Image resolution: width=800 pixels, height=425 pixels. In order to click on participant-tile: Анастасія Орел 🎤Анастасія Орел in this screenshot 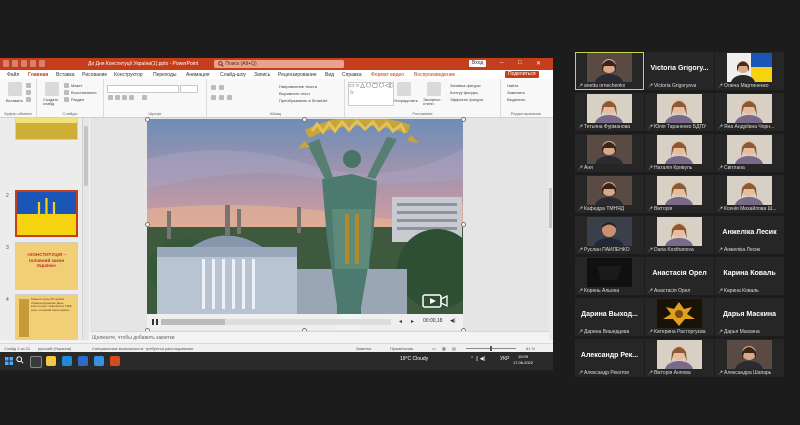, I will do `click(679, 276)`.